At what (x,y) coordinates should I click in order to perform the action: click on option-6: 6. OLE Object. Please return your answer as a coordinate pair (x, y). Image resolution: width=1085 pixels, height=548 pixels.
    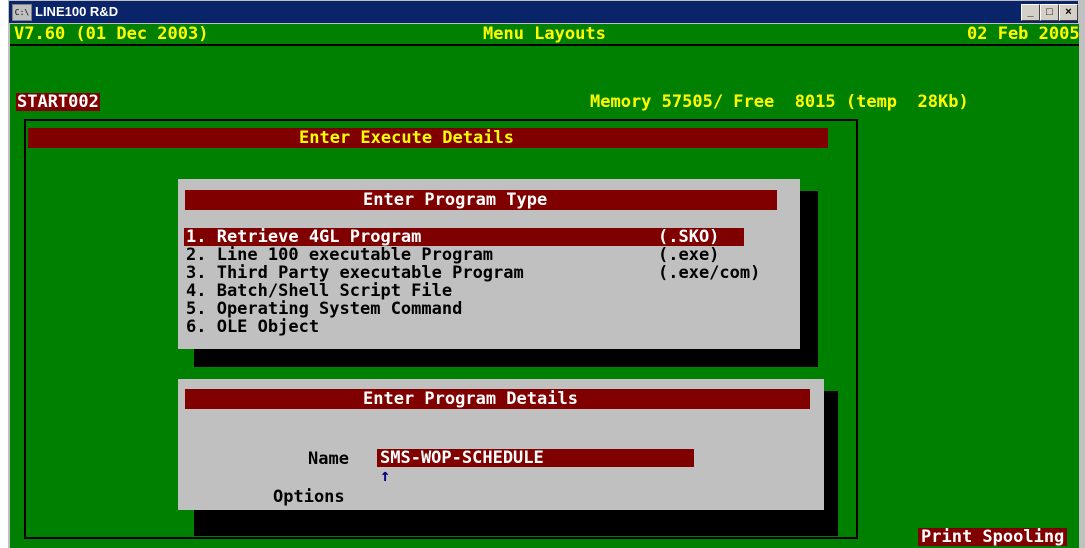
    Looking at the image, I should click on (252, 327).